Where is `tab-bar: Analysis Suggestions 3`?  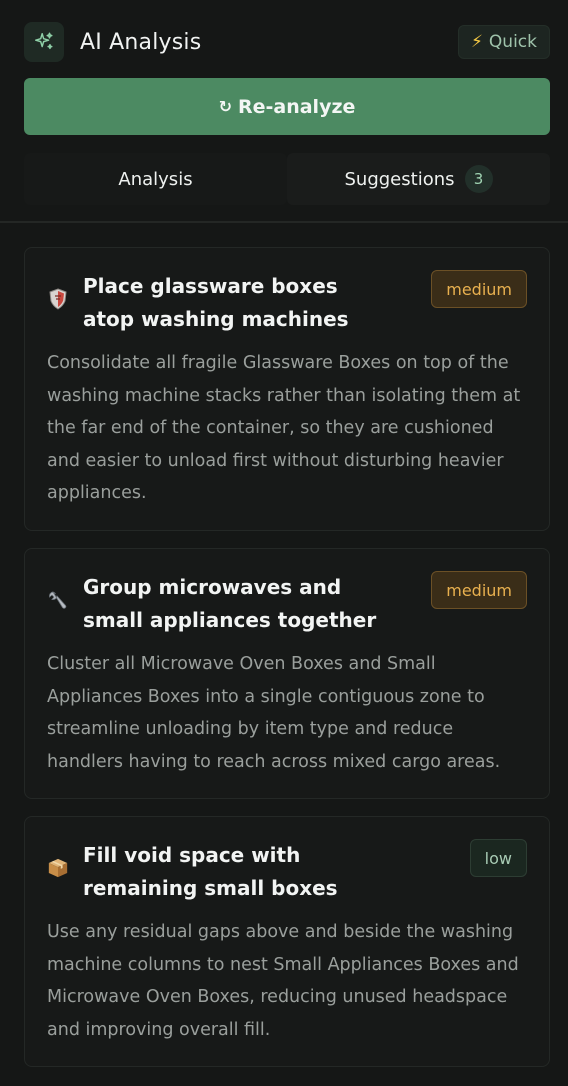 tab-bar: Analysis Suggestions 3 is located at coordinates (287, 179).